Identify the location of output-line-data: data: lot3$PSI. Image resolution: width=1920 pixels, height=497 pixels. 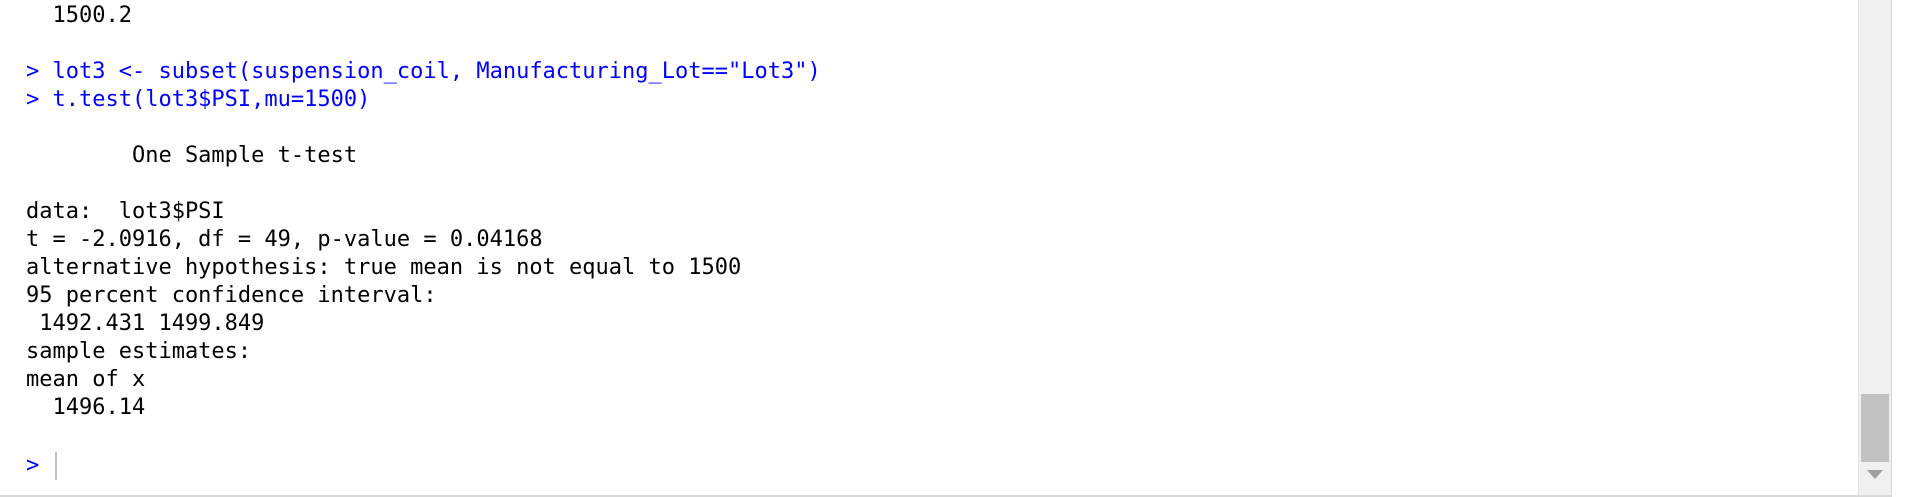
(125, 211).